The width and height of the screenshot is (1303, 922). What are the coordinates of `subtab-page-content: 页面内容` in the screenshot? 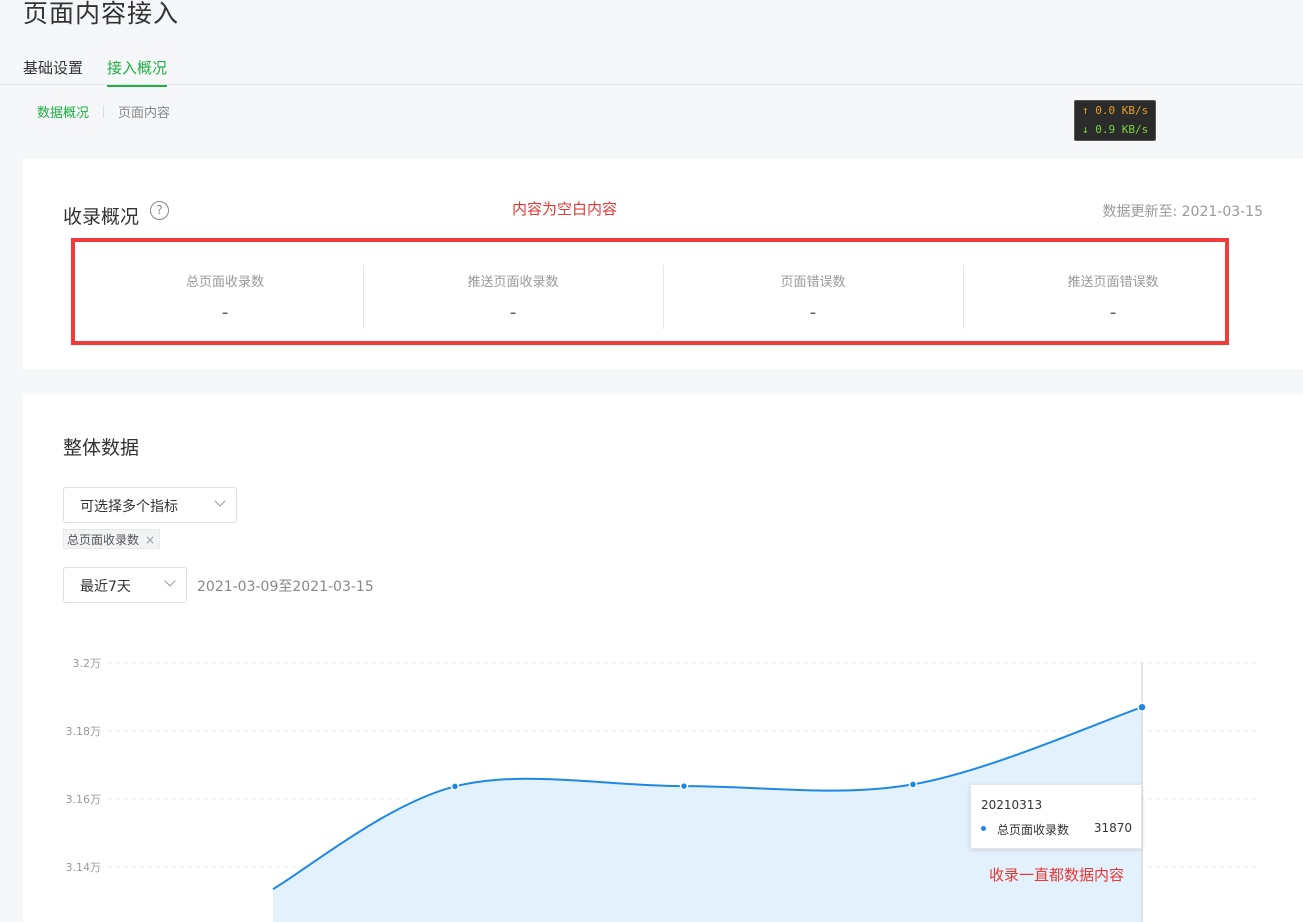 It's located at (144, 111).